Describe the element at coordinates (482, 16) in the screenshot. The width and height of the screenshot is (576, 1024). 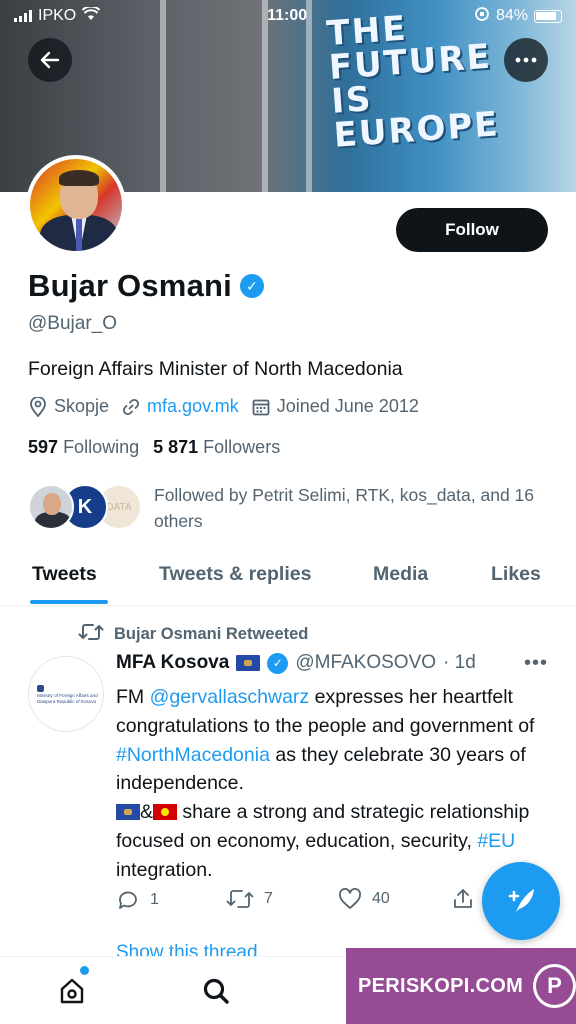
I see `orientation-lock-icon` at that location.